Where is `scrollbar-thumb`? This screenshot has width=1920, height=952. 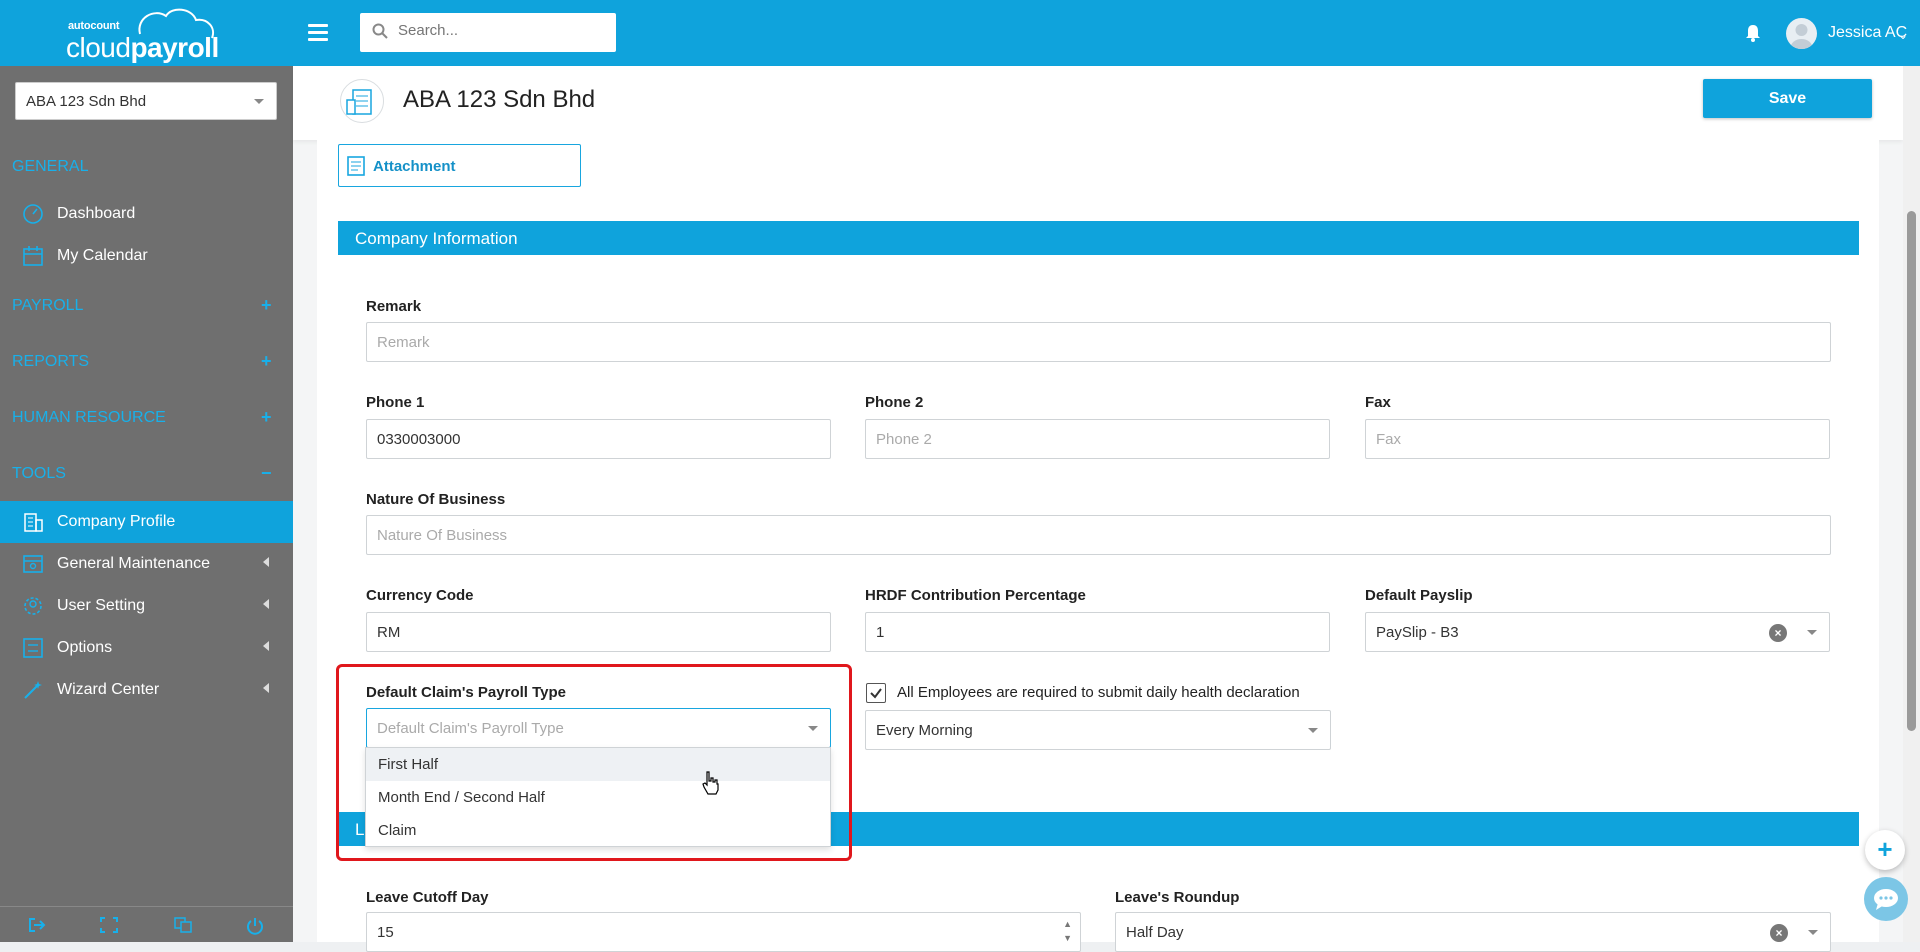
scrollbar-thumb is located at coordinates (1911, 471).